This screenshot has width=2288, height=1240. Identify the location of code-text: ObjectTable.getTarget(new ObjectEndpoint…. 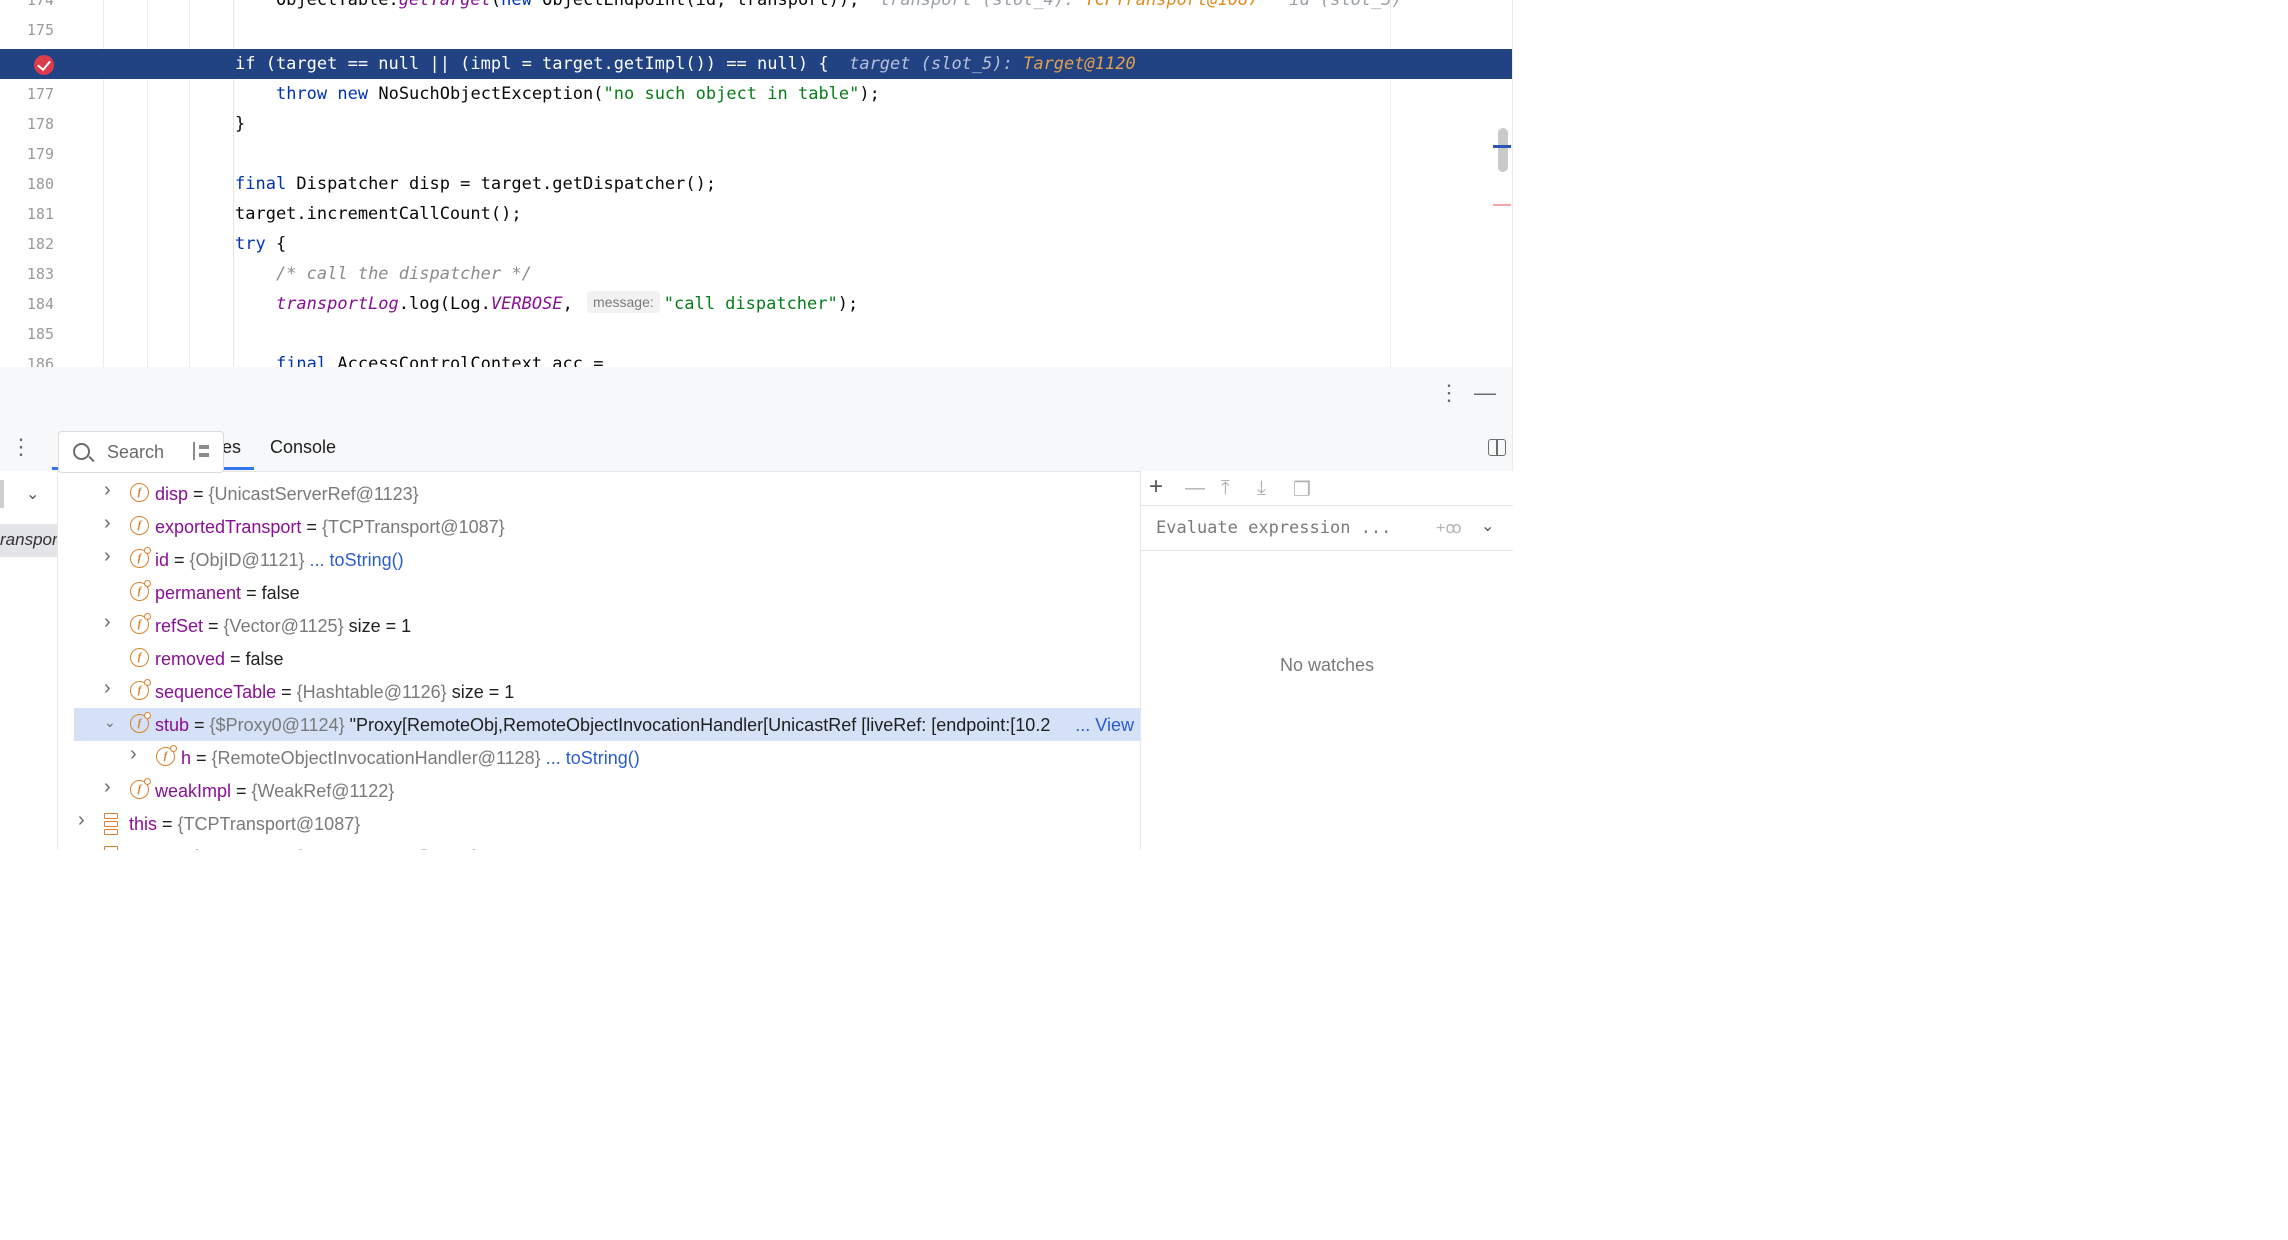
(818, 7).